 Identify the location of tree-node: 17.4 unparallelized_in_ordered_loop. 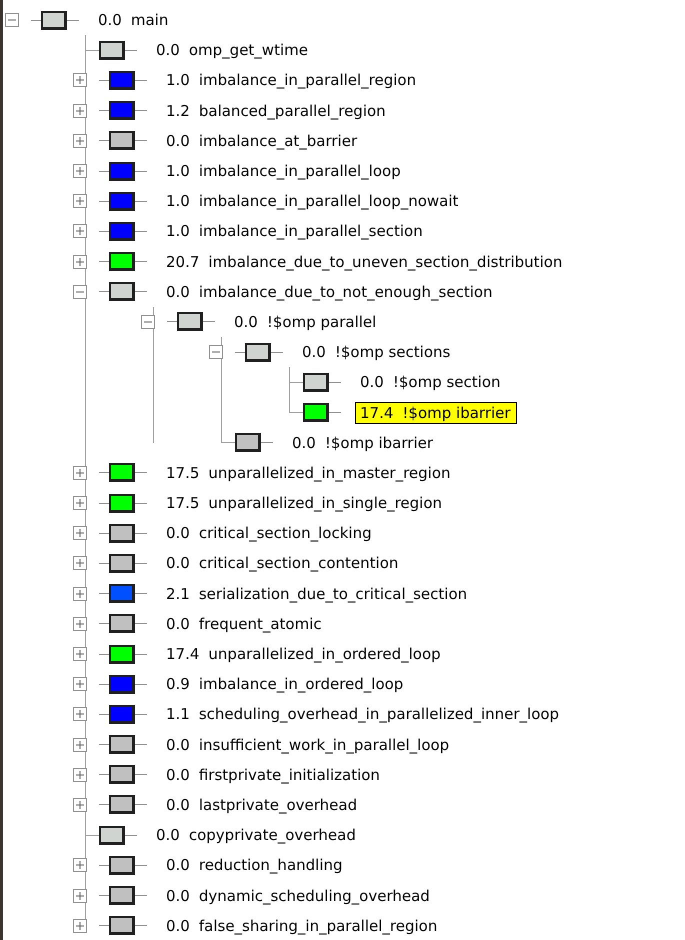
(304, 654).